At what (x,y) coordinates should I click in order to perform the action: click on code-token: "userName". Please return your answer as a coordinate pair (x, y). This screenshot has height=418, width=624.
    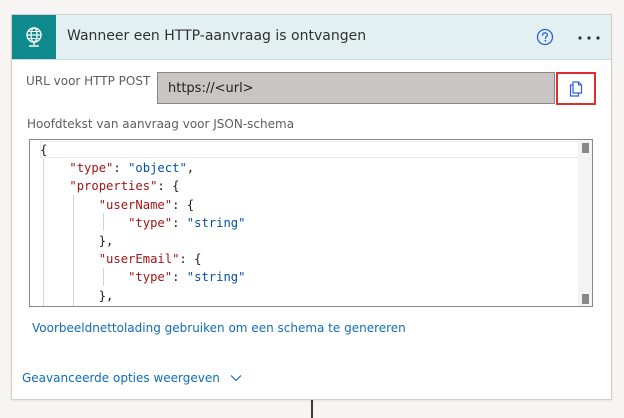
    Looking at the image, I should click on (135, 204).